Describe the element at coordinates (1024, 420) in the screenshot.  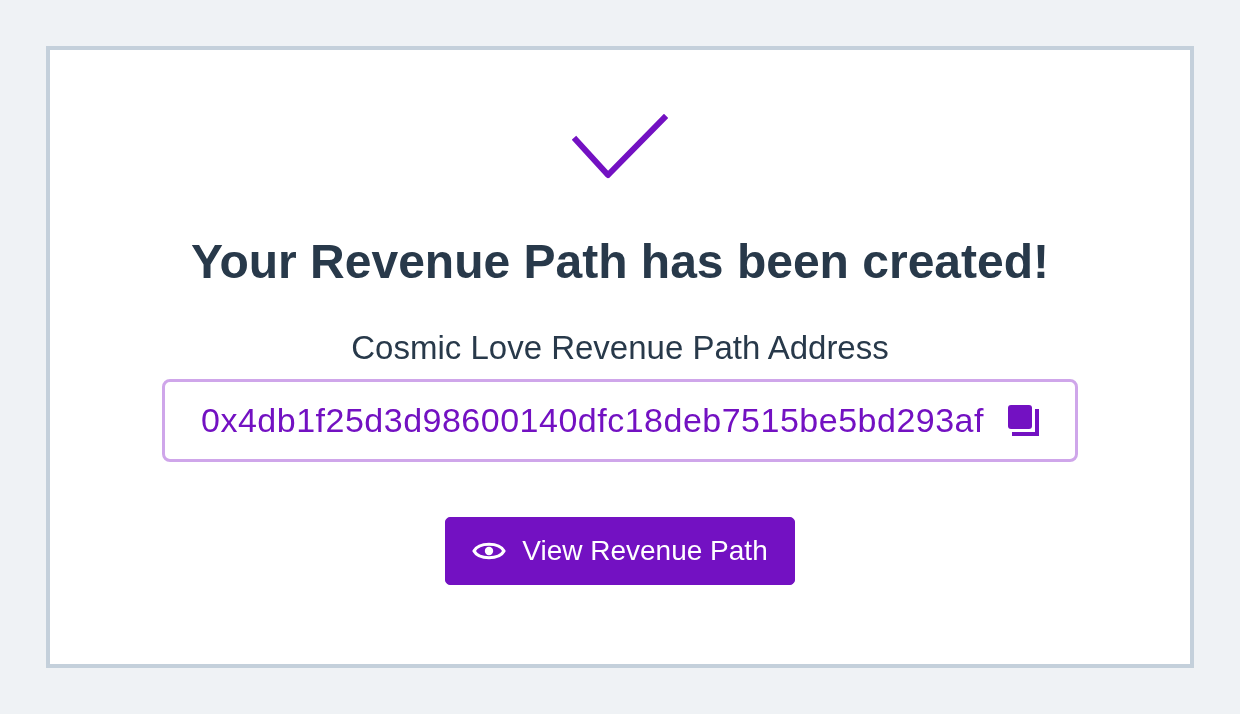
I see `copy-icon` at that location.